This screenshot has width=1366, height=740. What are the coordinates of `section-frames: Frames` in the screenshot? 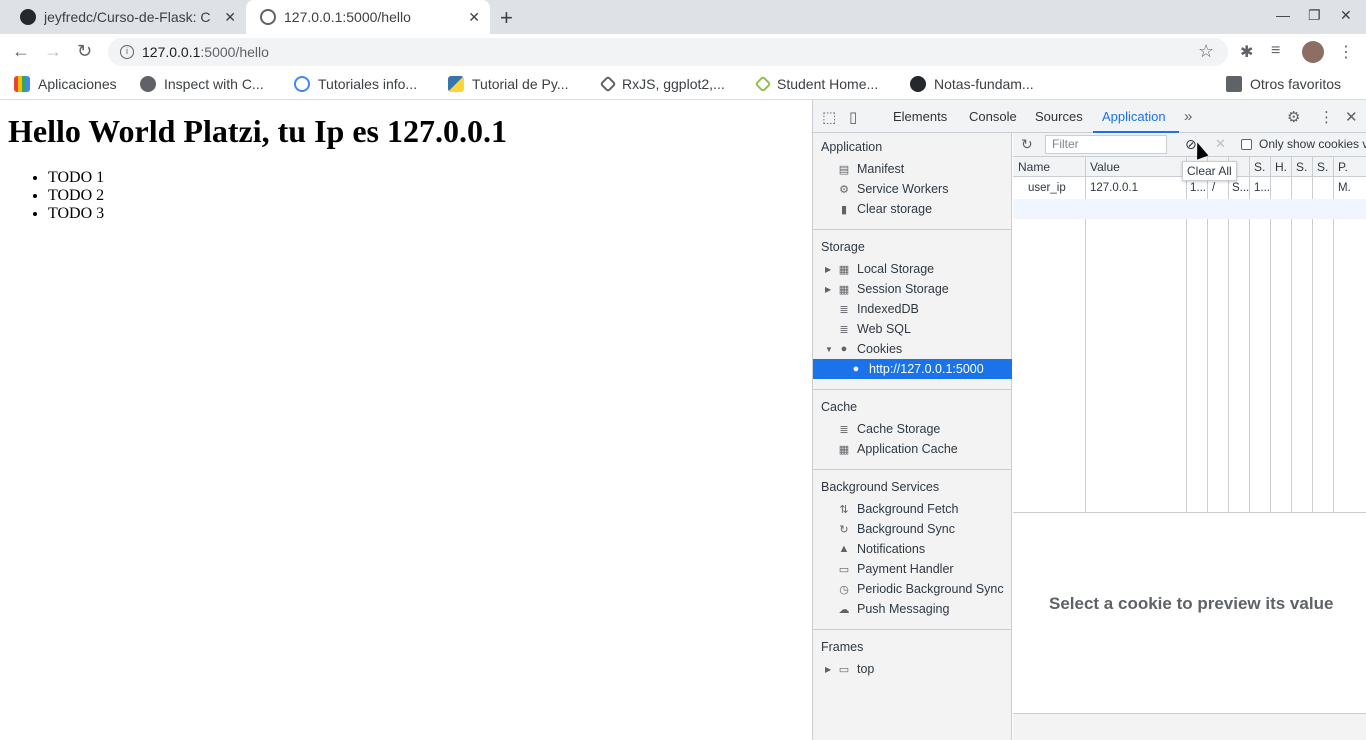 It's located at (842, 647).